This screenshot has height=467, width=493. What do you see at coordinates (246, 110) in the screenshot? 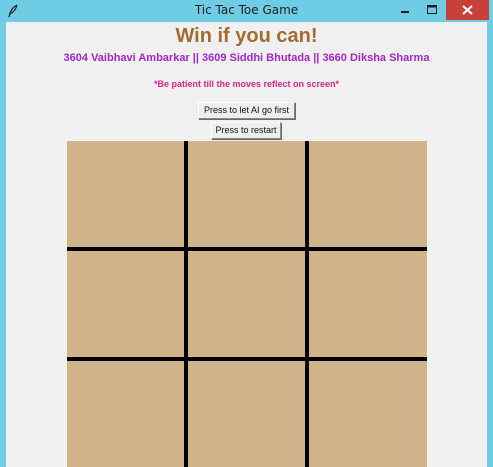
I see `ai-go-first-button: Press to let AI go first` at bounding box center [246, 110].